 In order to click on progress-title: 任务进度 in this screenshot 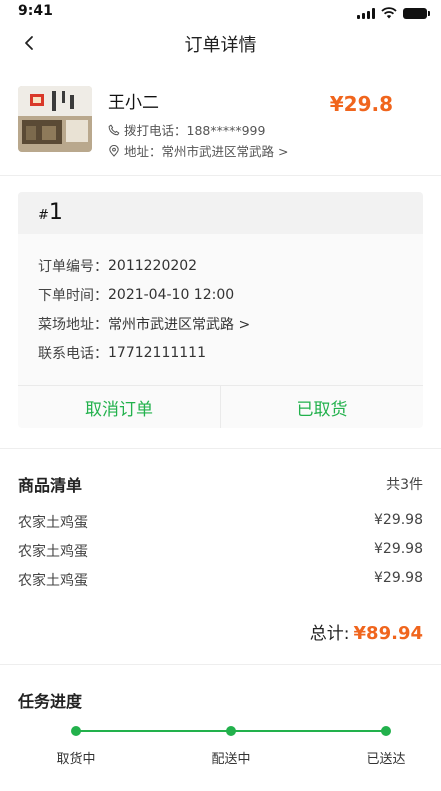, I will do `click(50, 701)`.